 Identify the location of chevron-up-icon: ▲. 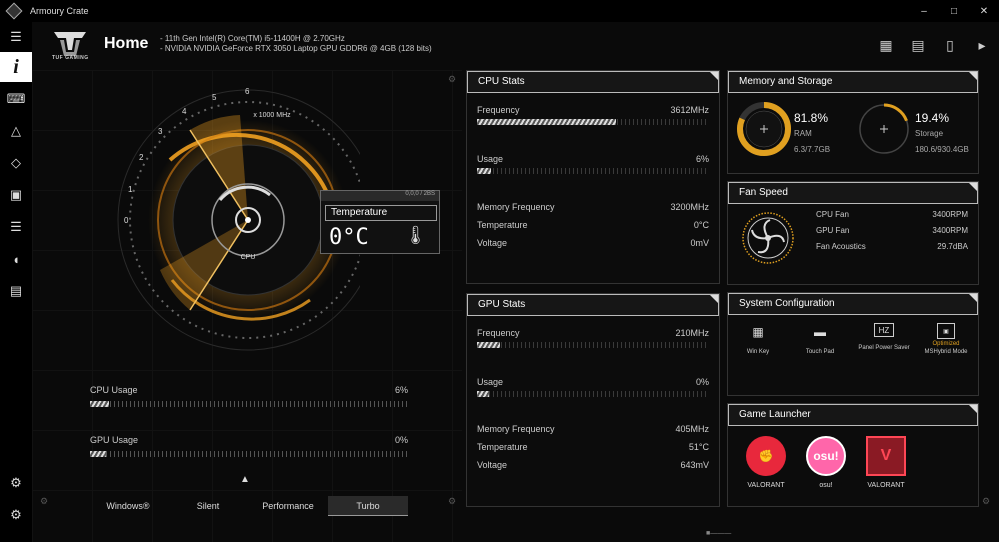
(245, 479).